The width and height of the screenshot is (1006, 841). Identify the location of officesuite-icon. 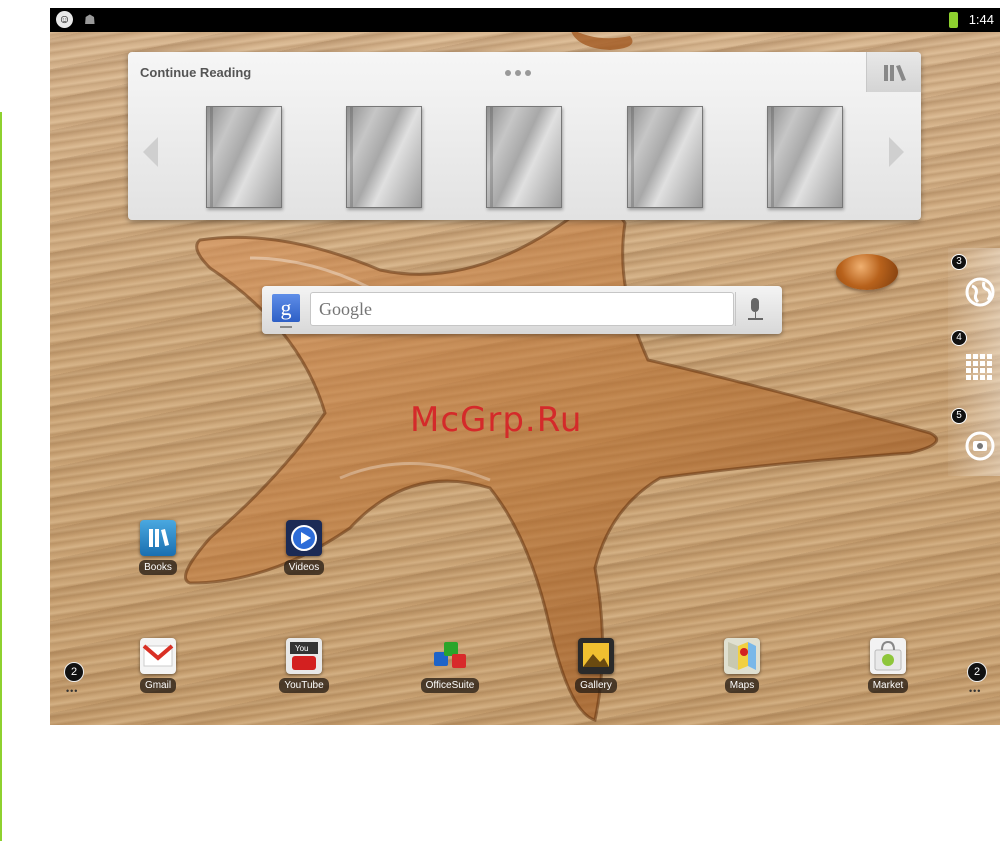
(450, 656).